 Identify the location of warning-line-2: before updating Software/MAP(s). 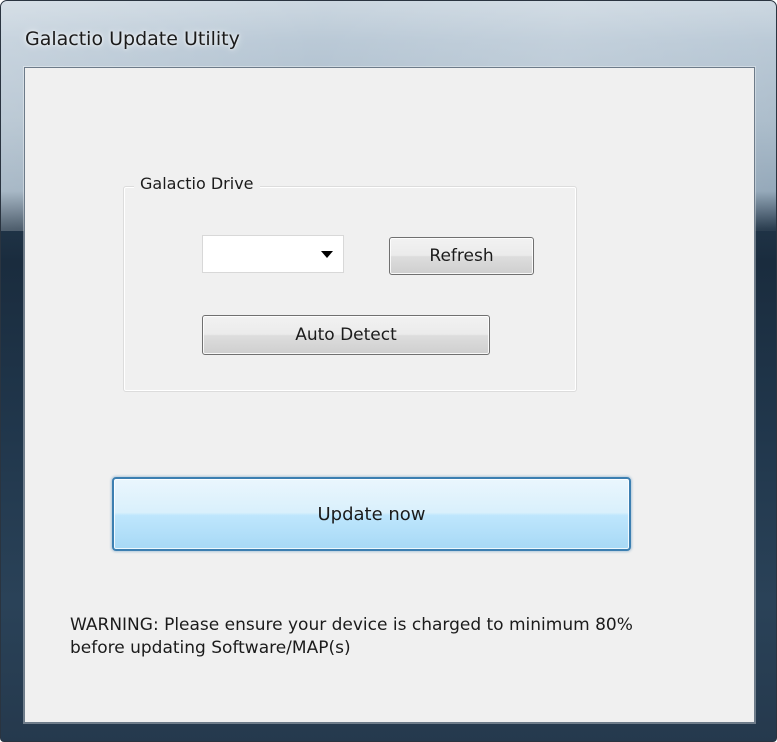
(210, 648).